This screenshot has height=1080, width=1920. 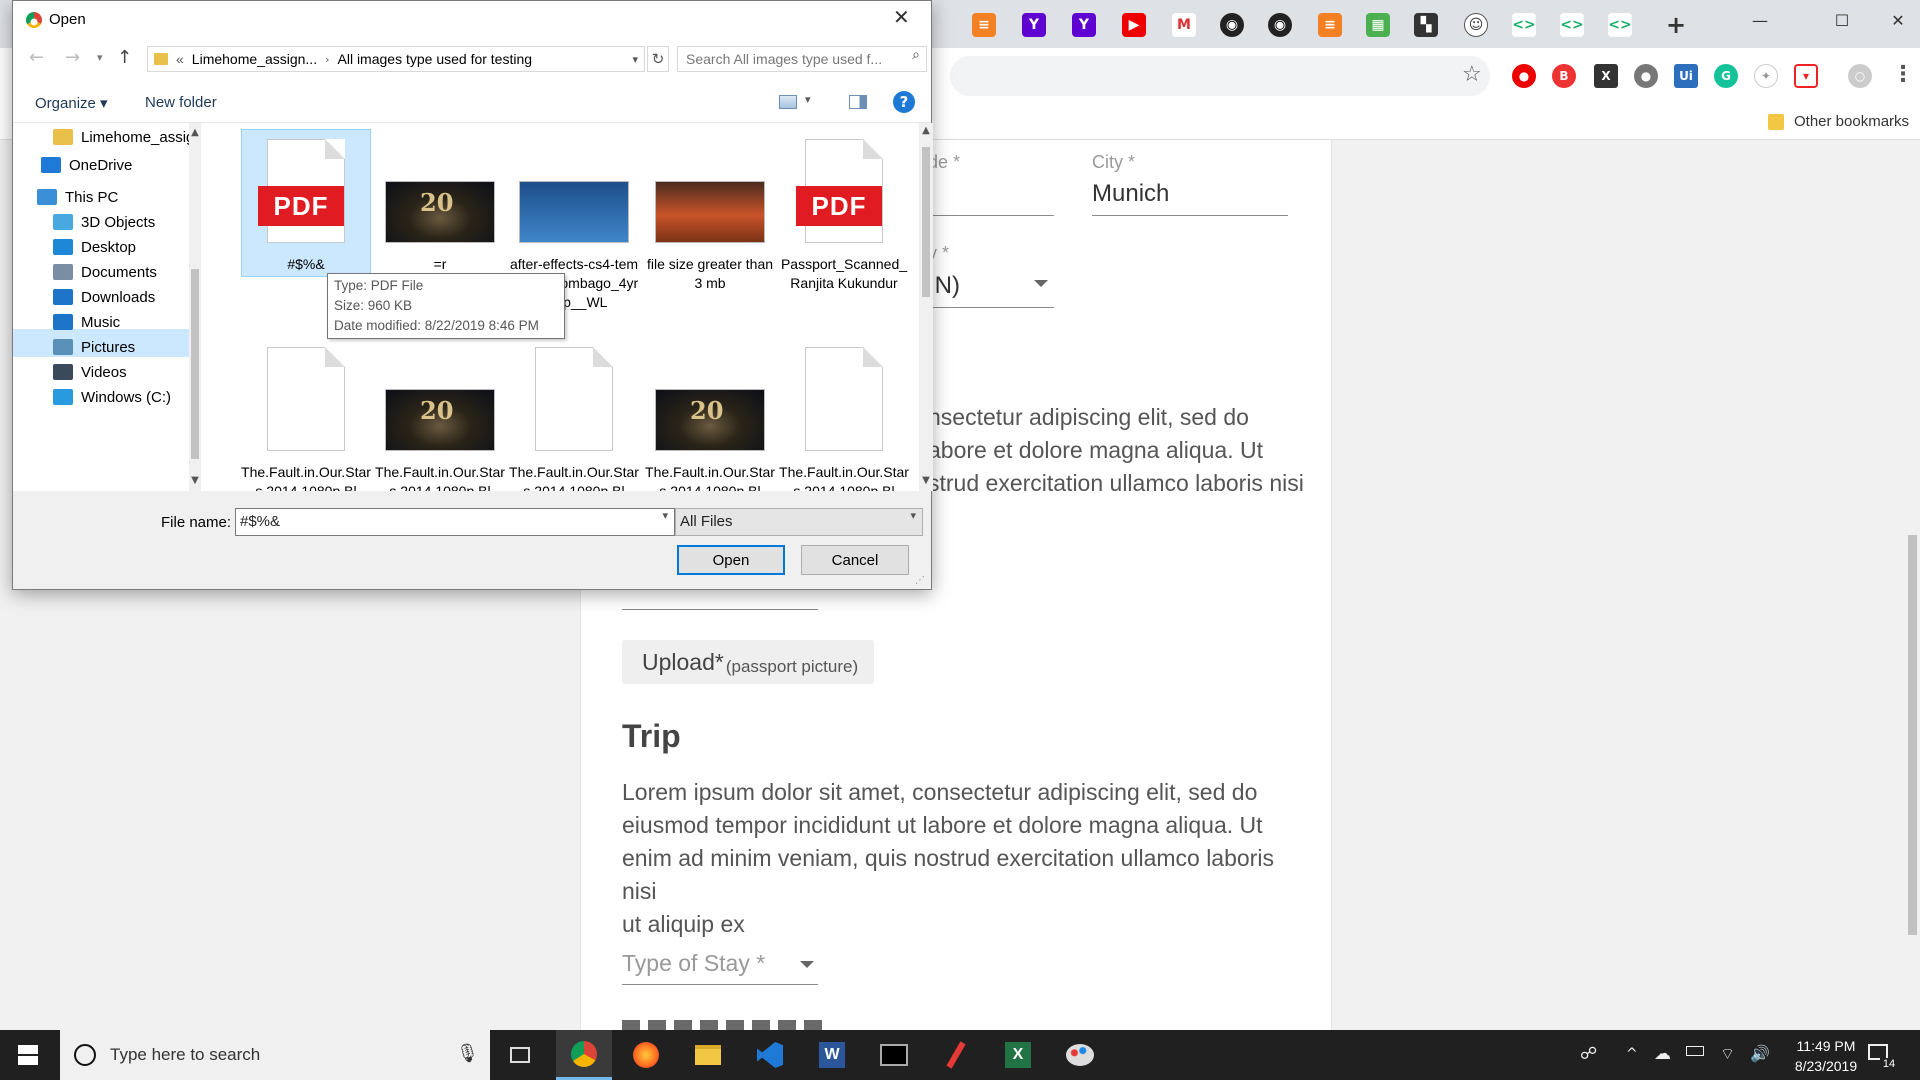 I want to click on type-of-stay-select: Type of Stay *, so click(x=693, y=963).